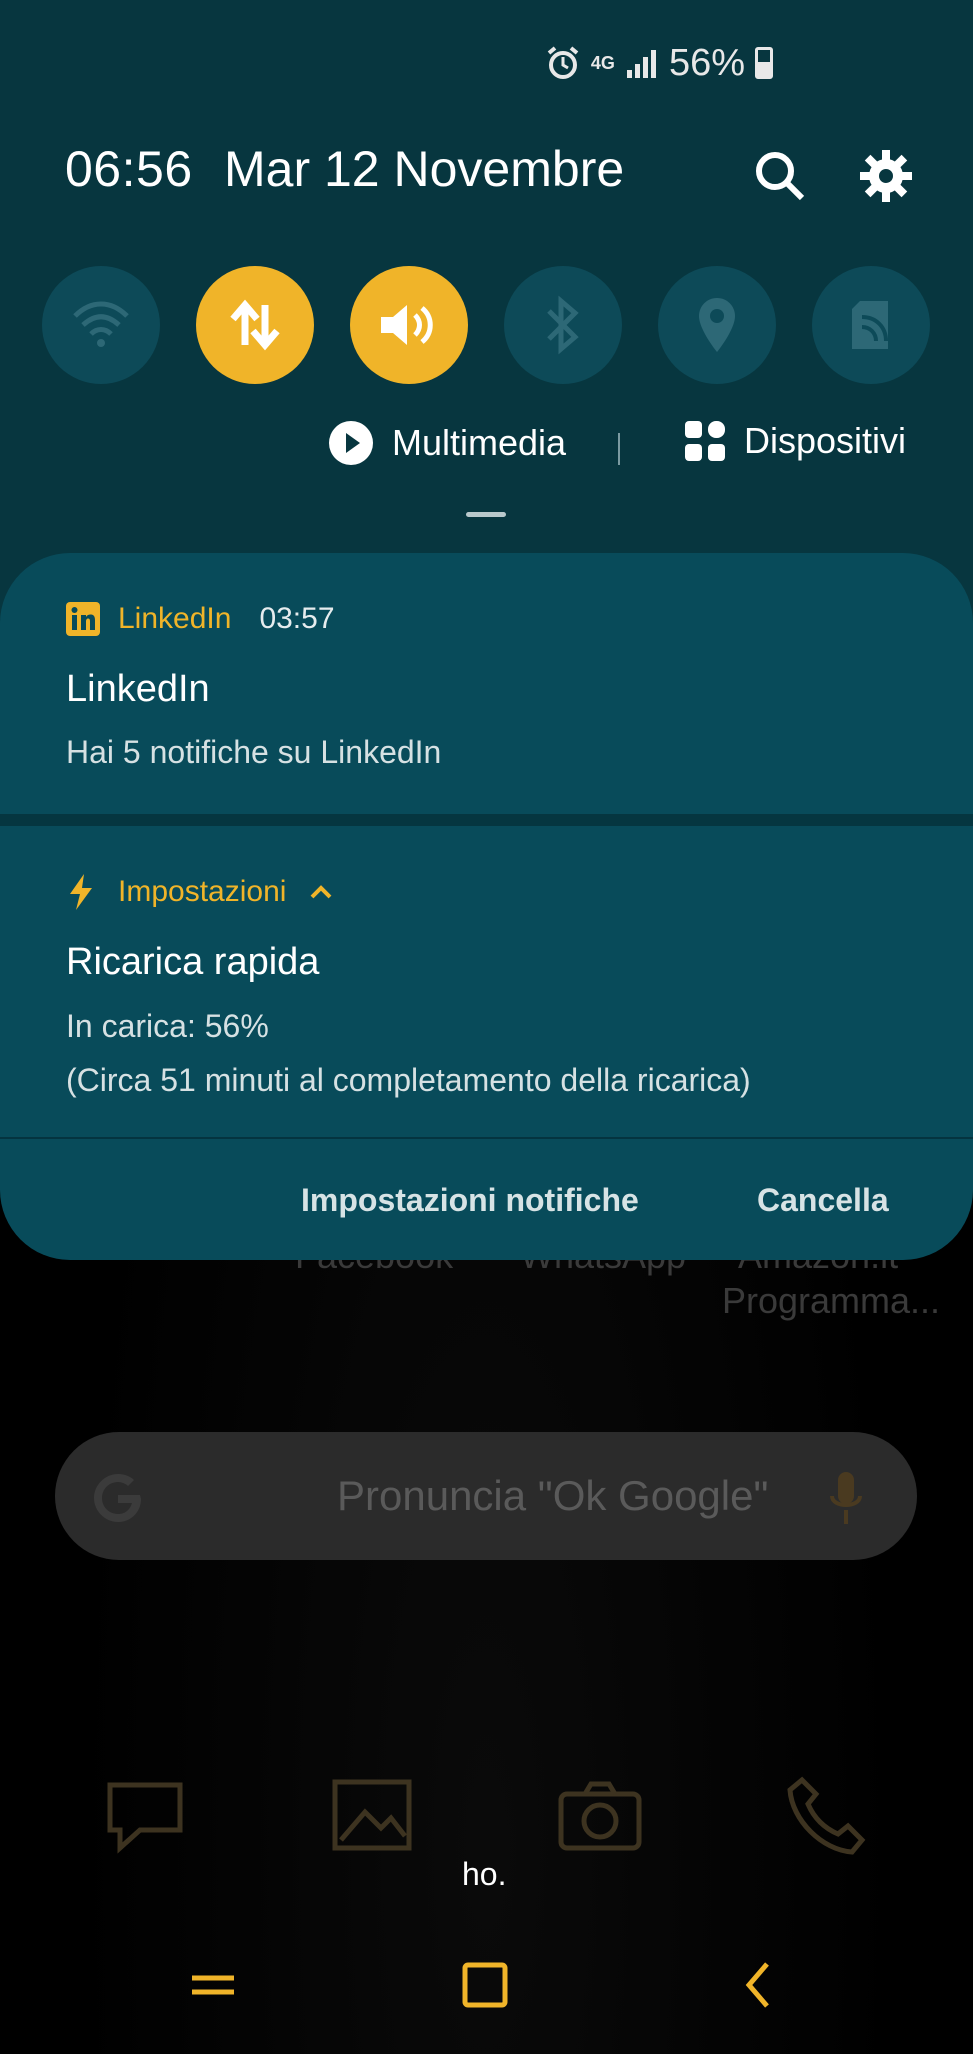 The image size is (973, 2054). I want to click on data-arrows-icon, so click(255, 325).